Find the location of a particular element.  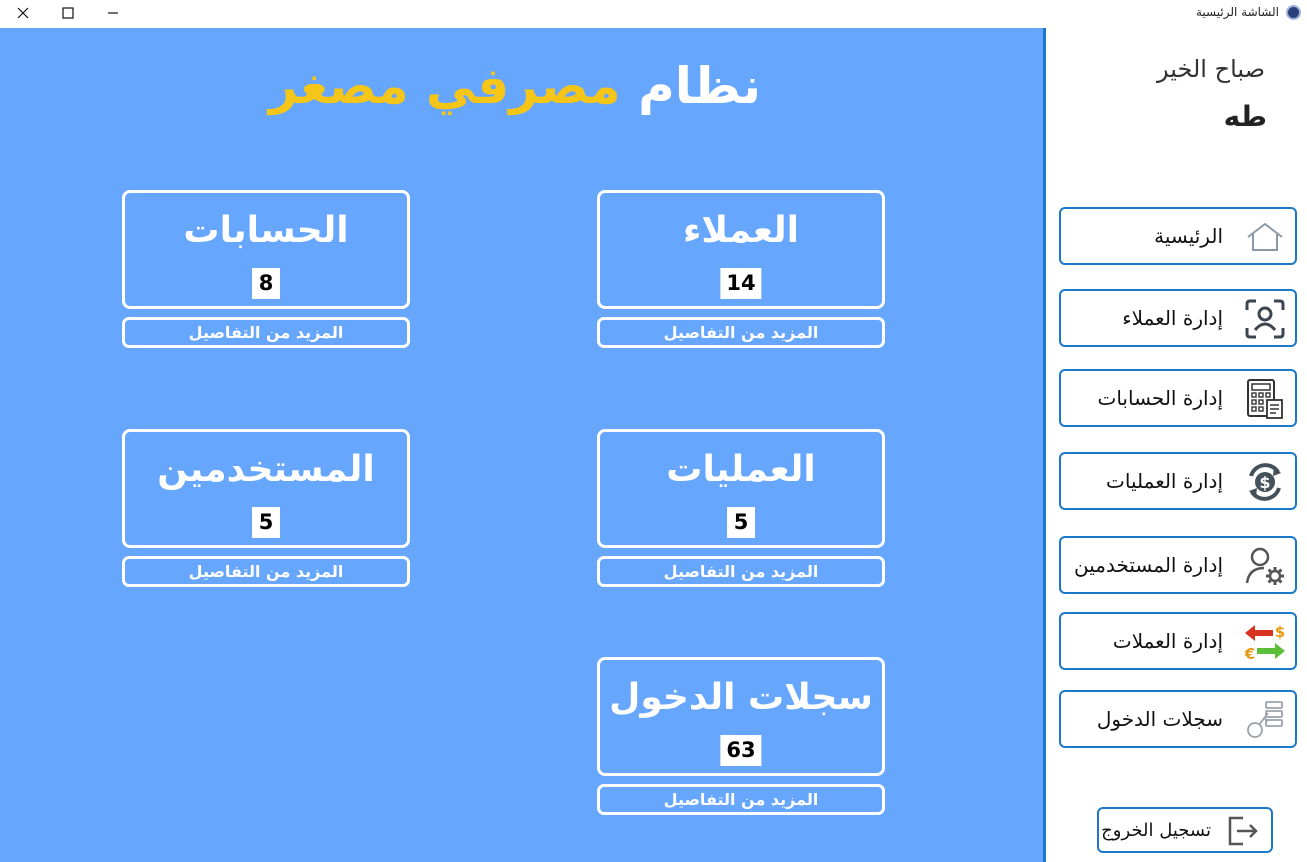

app-title: نظام مصرفي مصغر is located at coordinates (515, 86).